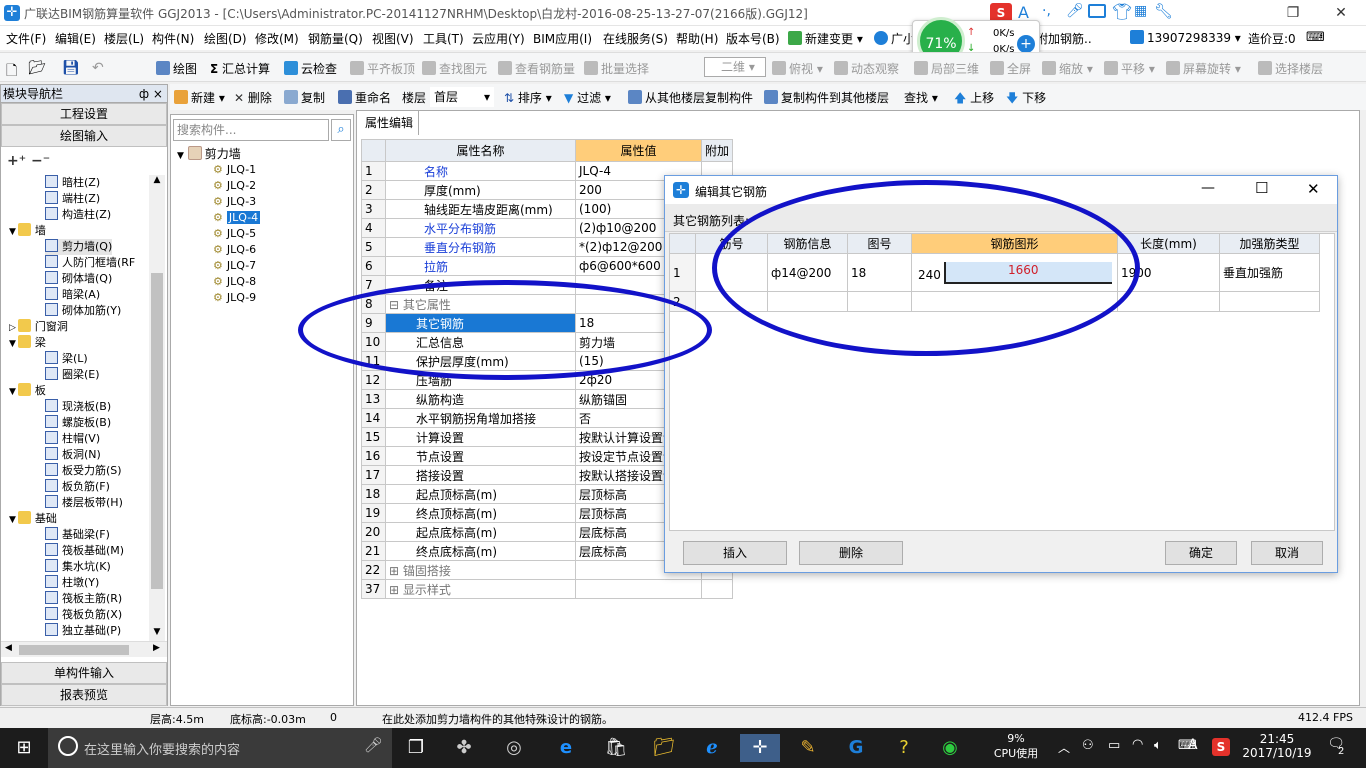 This screenshot has width=1366, height=768. I want to click on top-view-button: 俯视 ▾, so click(797, 68).